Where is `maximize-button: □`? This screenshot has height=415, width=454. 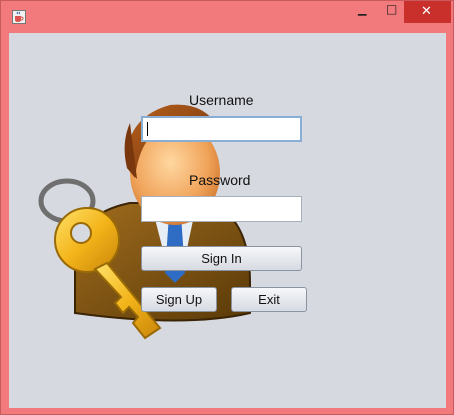 maximize-button: □ is located at coordinates (391, 12).